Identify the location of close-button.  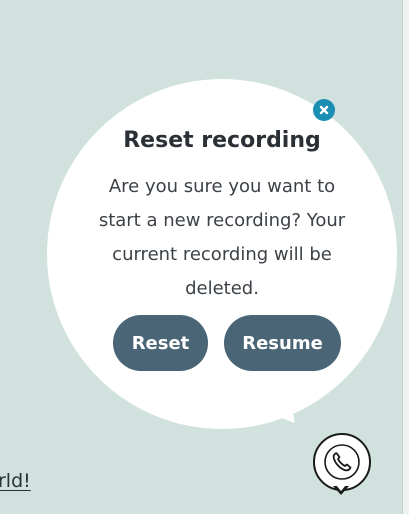
(324, 110).